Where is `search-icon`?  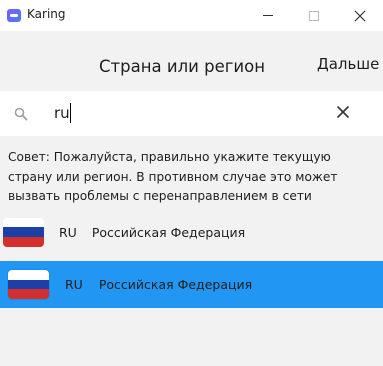 search-icon is located at coordinates (21, 114).